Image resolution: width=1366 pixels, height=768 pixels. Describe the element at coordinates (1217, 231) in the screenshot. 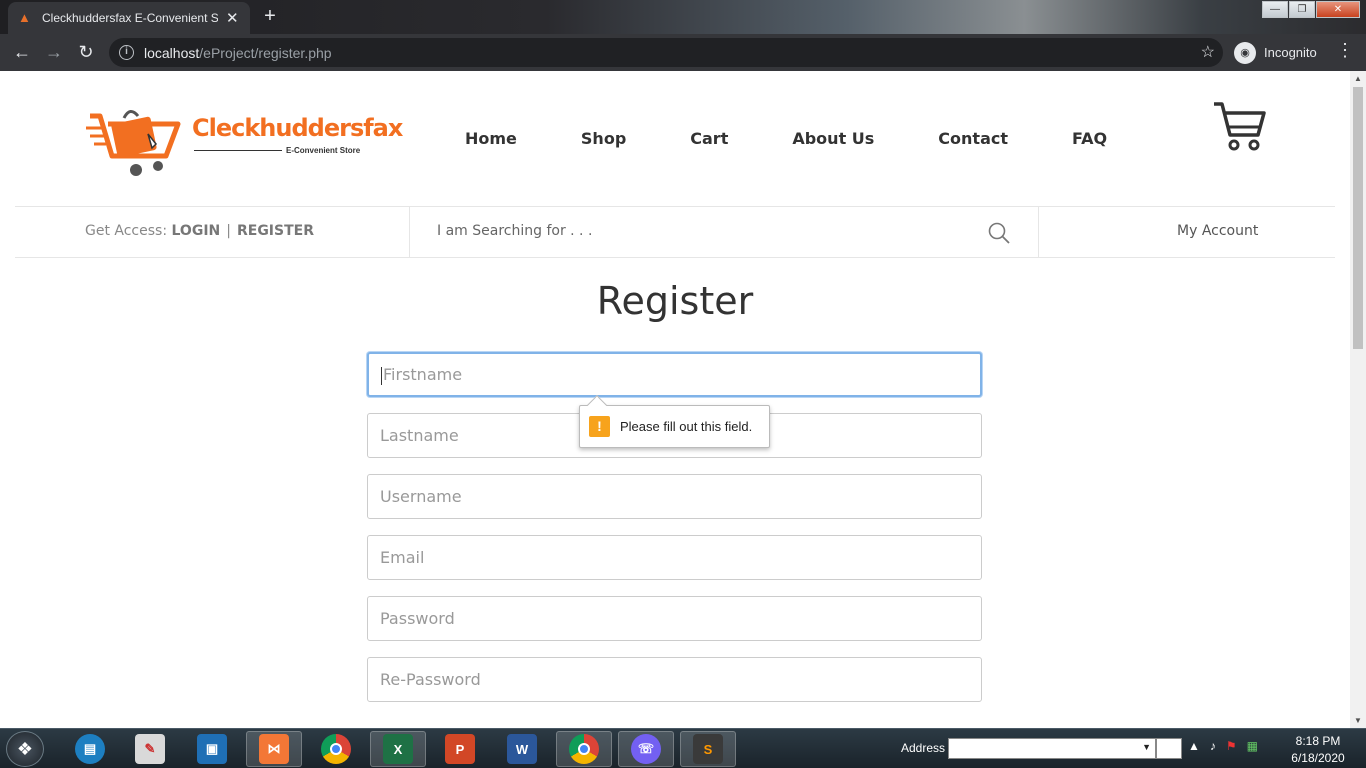

I see `my-account-link: My Account` at that location.